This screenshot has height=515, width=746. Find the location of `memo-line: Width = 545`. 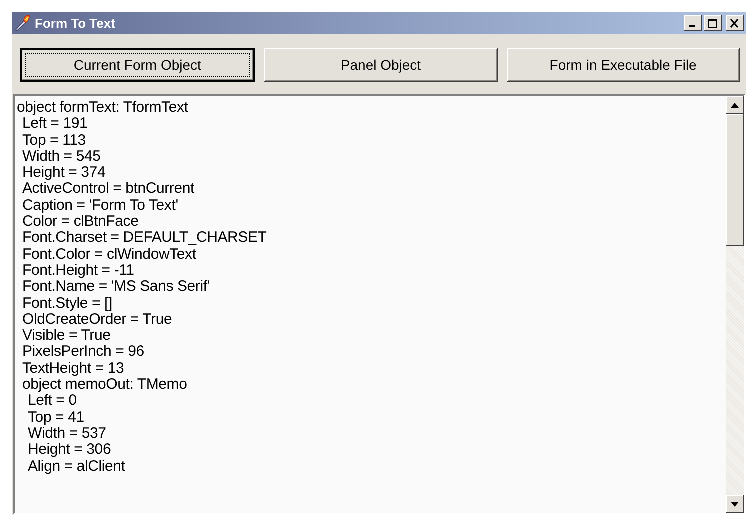

memo-line: Width = 545 is located at coordinates (61, 156).